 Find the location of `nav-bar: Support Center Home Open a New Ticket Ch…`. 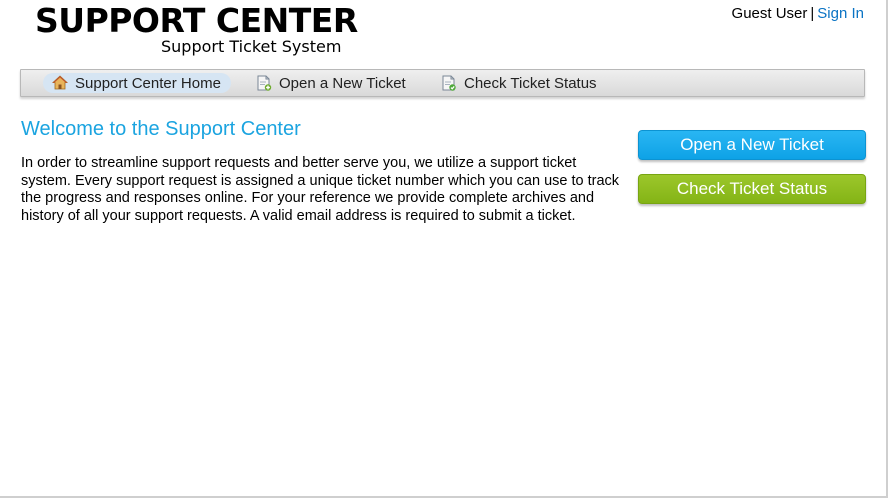

nav-bar: Support Center Home Open a New Ticket Ch… is located at coordinates (442, 83).